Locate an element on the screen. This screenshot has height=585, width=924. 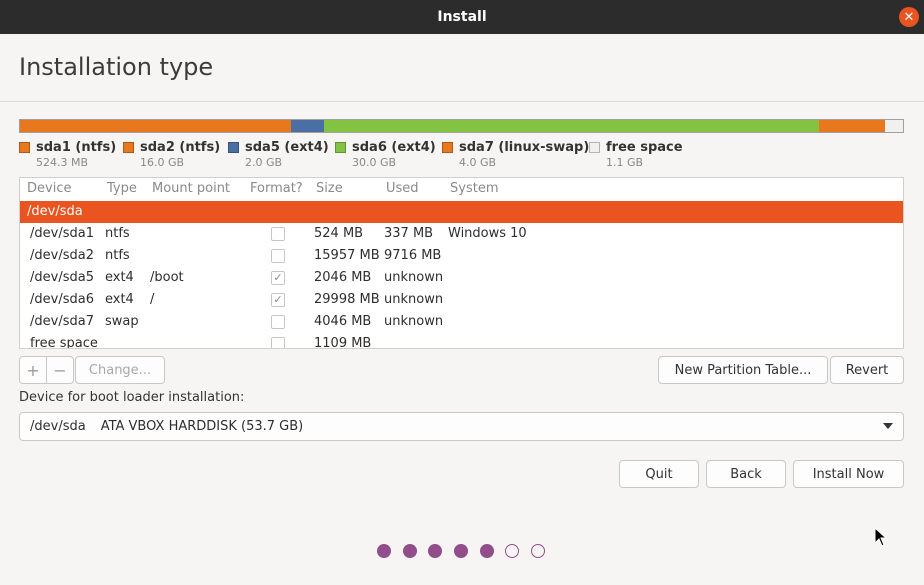
partition-bar is located at coordinates (461, 126).